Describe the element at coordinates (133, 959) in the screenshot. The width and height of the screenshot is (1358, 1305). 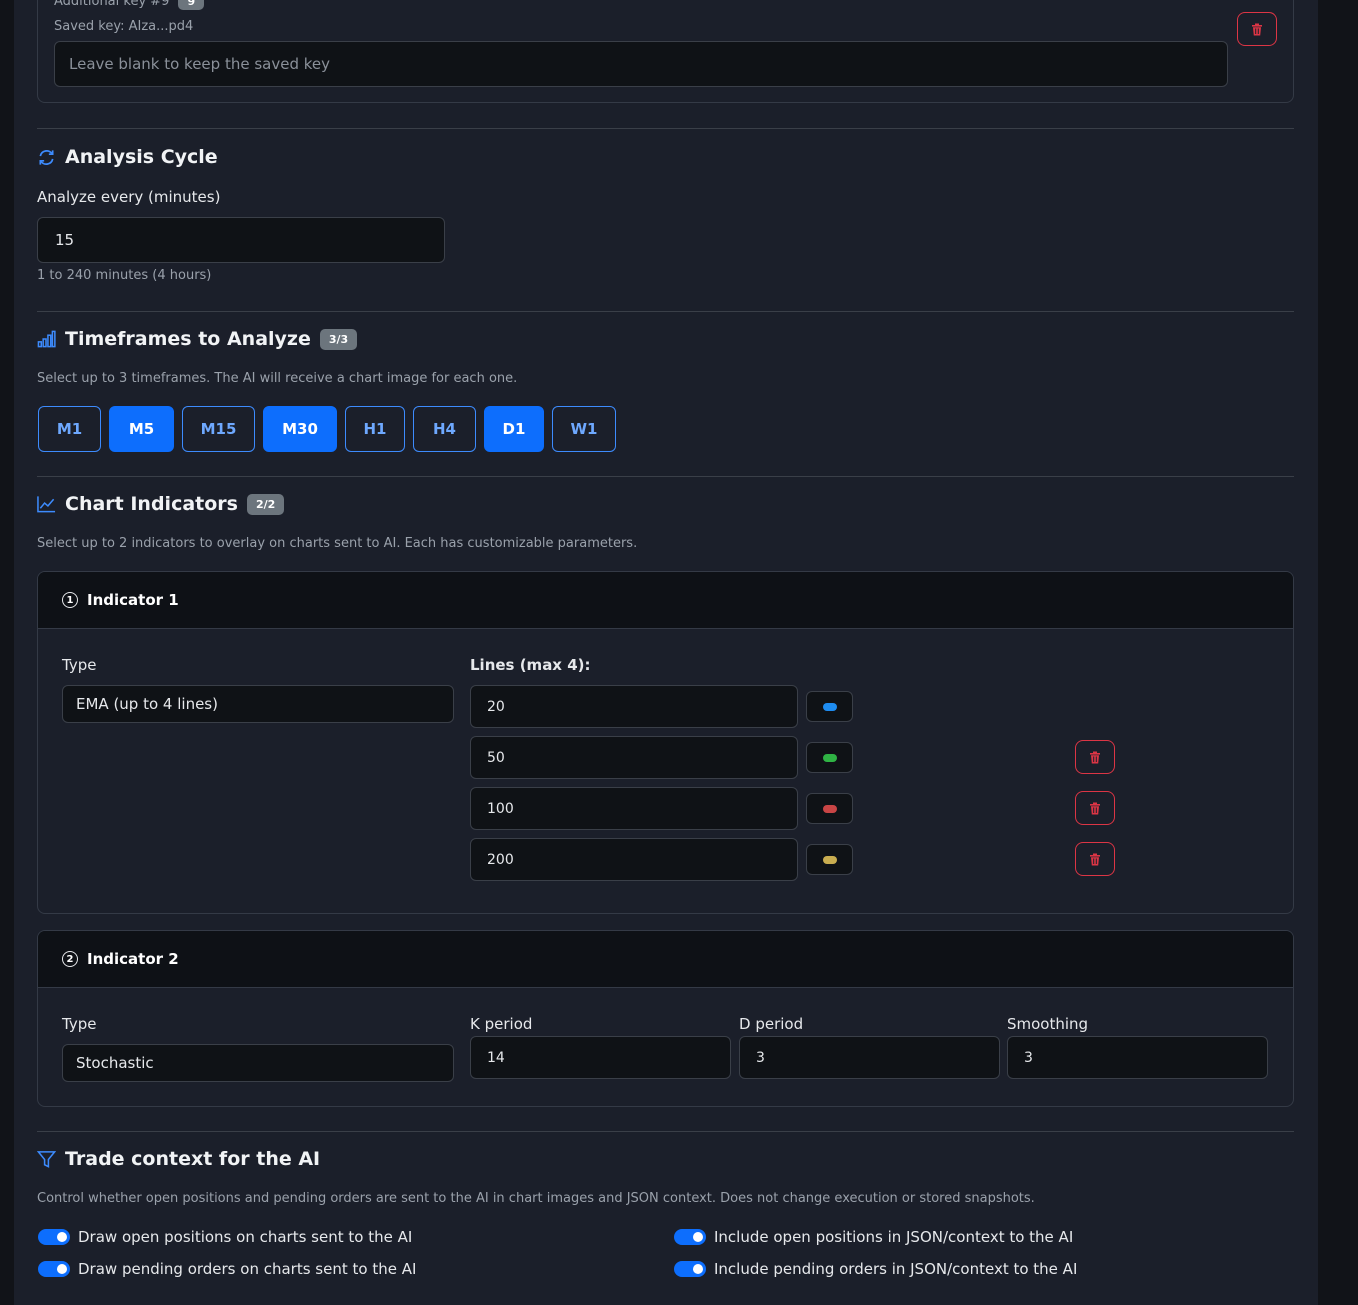
I see `indicator-2-title: Indicator 2` at that location.